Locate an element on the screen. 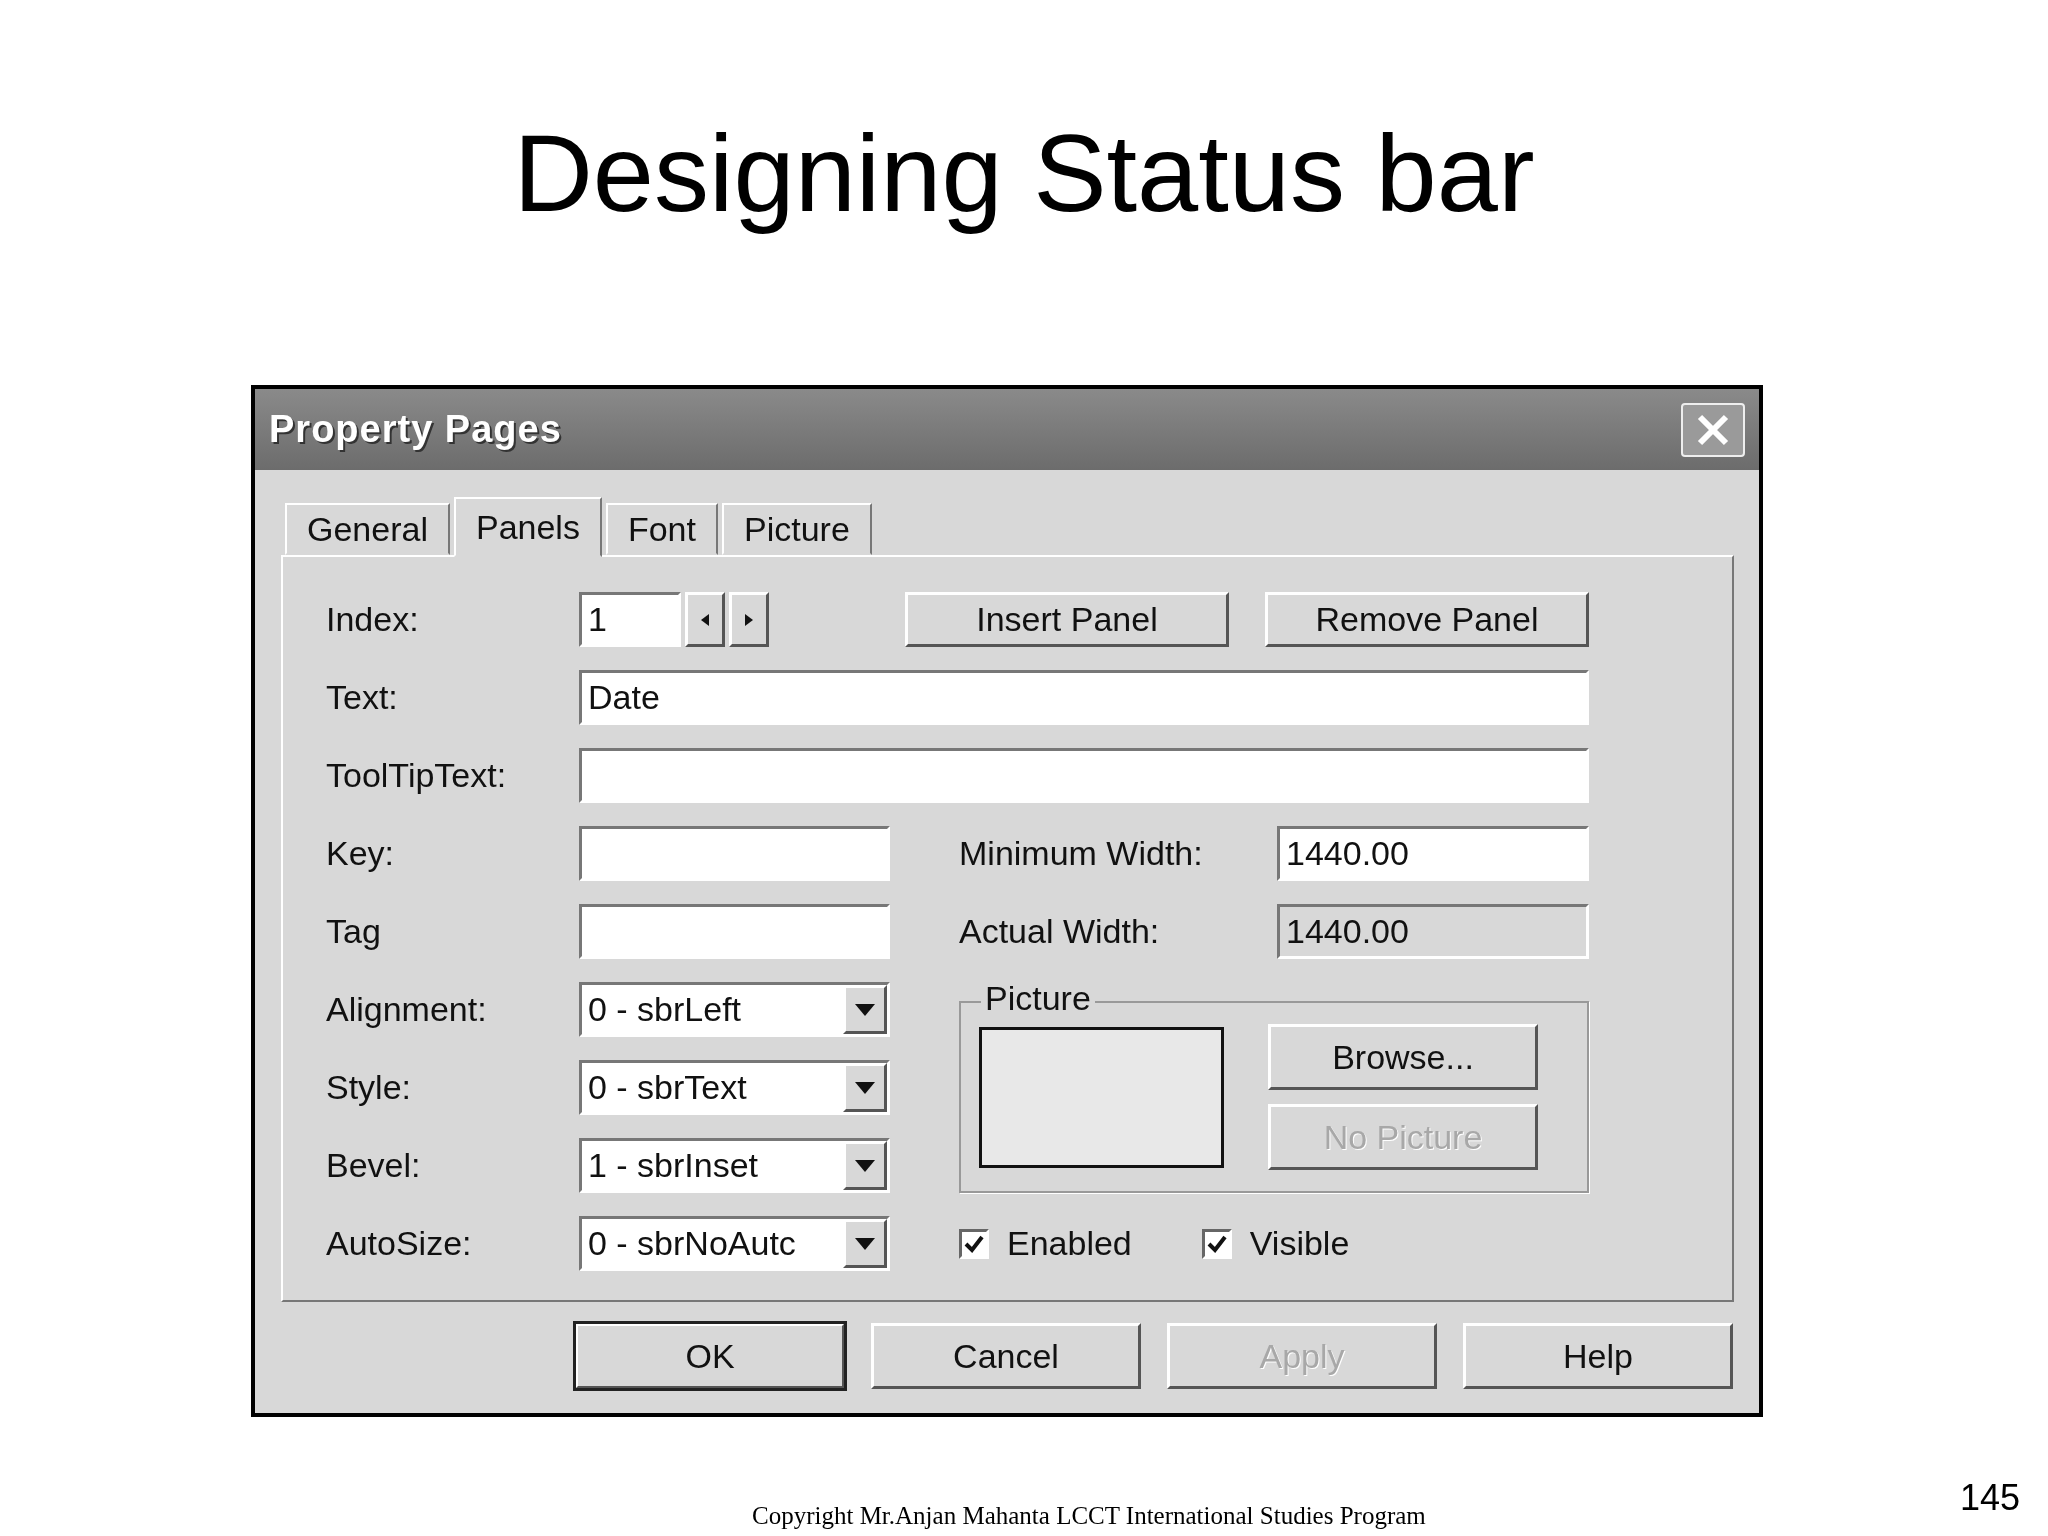 This screenshot has height=1536, width=2048. dropdown: 0 - sbrLeft is located at coordinates (734, 1009).